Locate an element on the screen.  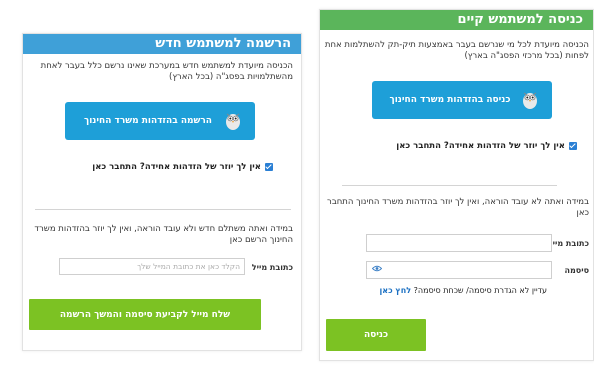
existing-user-forgot-text: עדיין לא הגדרת סיסמה/ שכחת סיסמה? is located at coordinates (480, 290).